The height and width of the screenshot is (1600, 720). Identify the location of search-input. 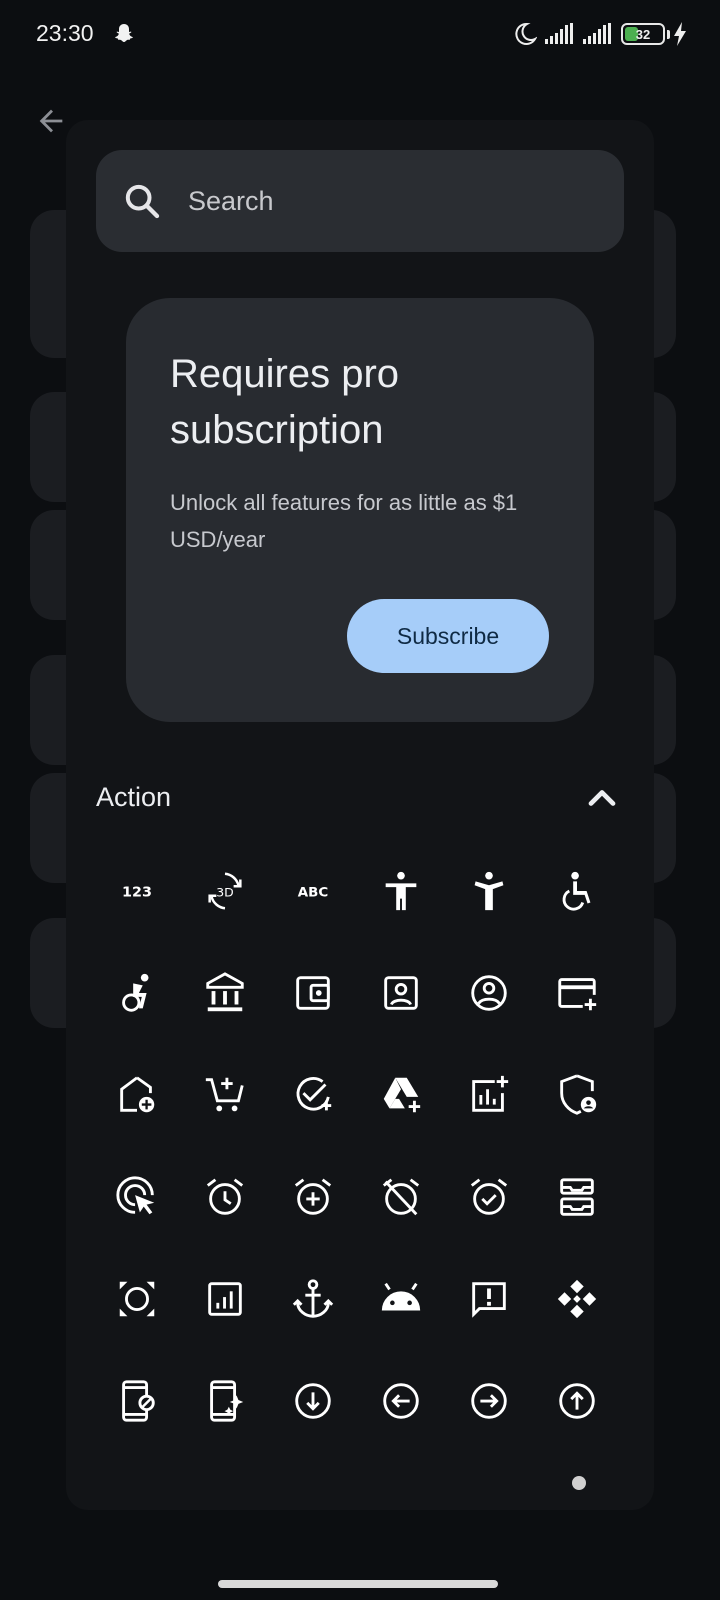
(388, 201).